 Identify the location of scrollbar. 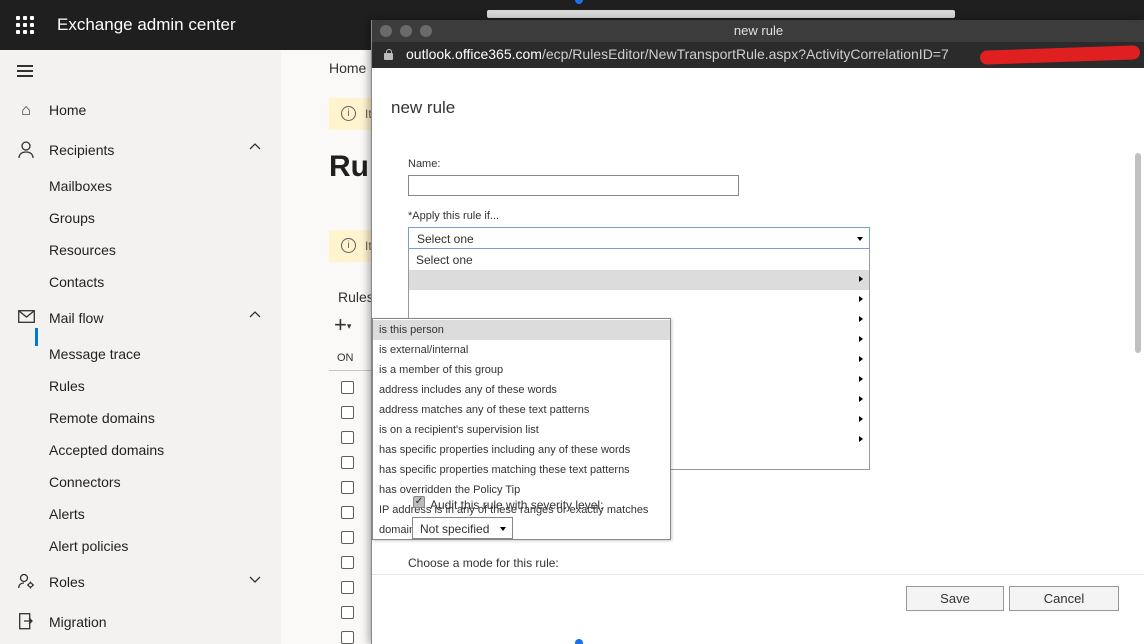
(1138, 253).